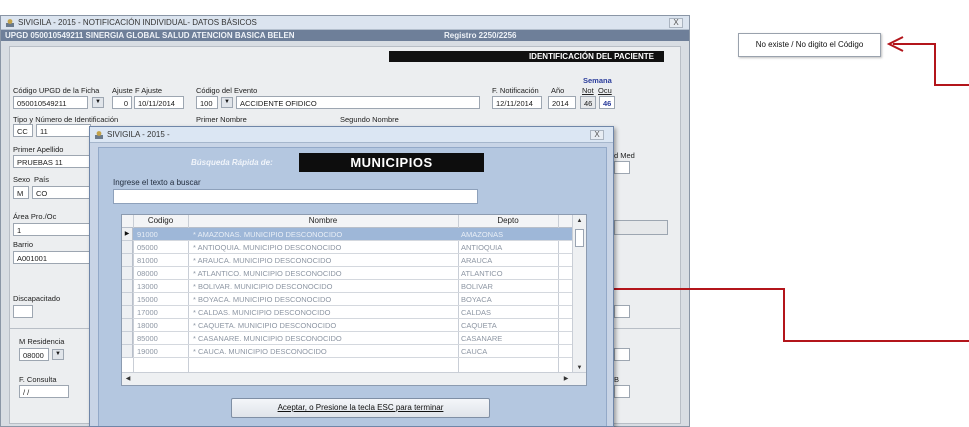 Image resolution: width=969 pixels, height=427 pixels. What do you see at coordinates (605, 90) in the screenshot?
I see `label-ocu: Ocu` at bounding box center [605, 90].